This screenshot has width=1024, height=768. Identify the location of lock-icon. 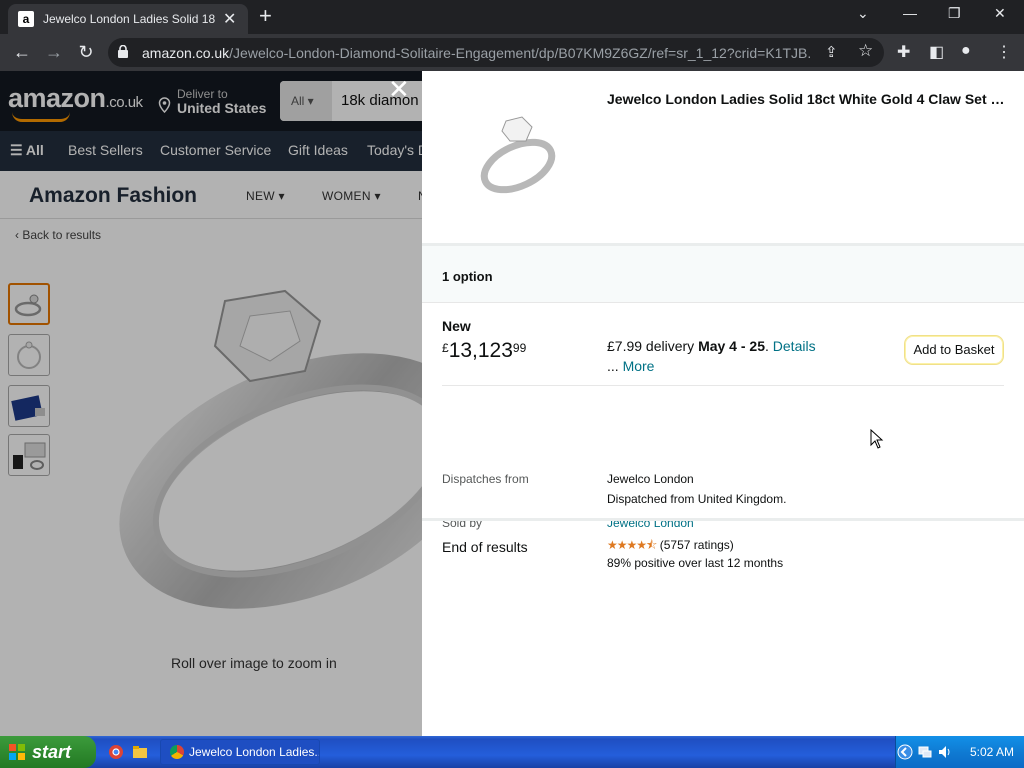
(123, 51).